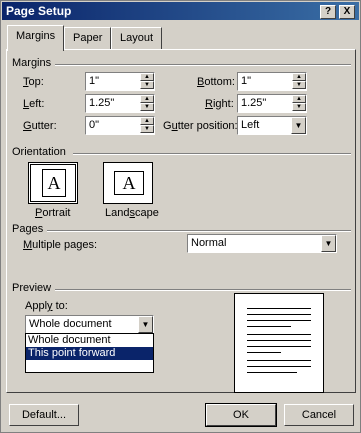 The height and width of the screenshot is (433, 361). I want to click on dialog-title: Page Setup, so click(39, 11).